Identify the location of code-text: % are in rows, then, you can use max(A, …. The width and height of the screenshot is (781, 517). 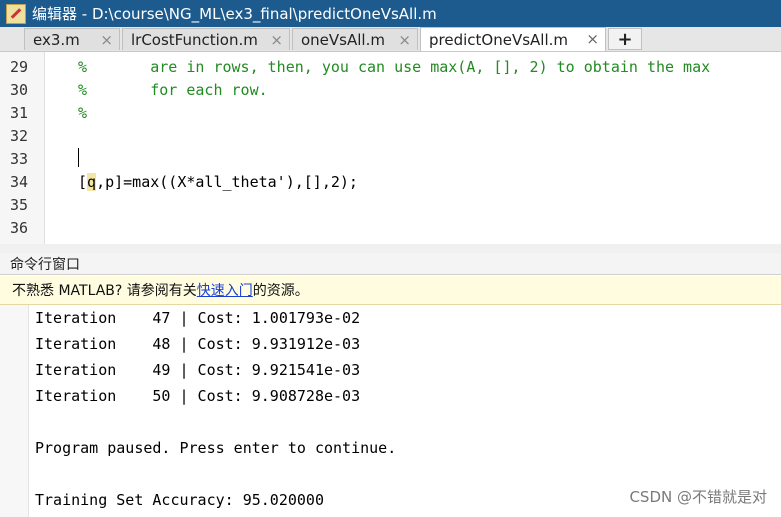
(394, 67).